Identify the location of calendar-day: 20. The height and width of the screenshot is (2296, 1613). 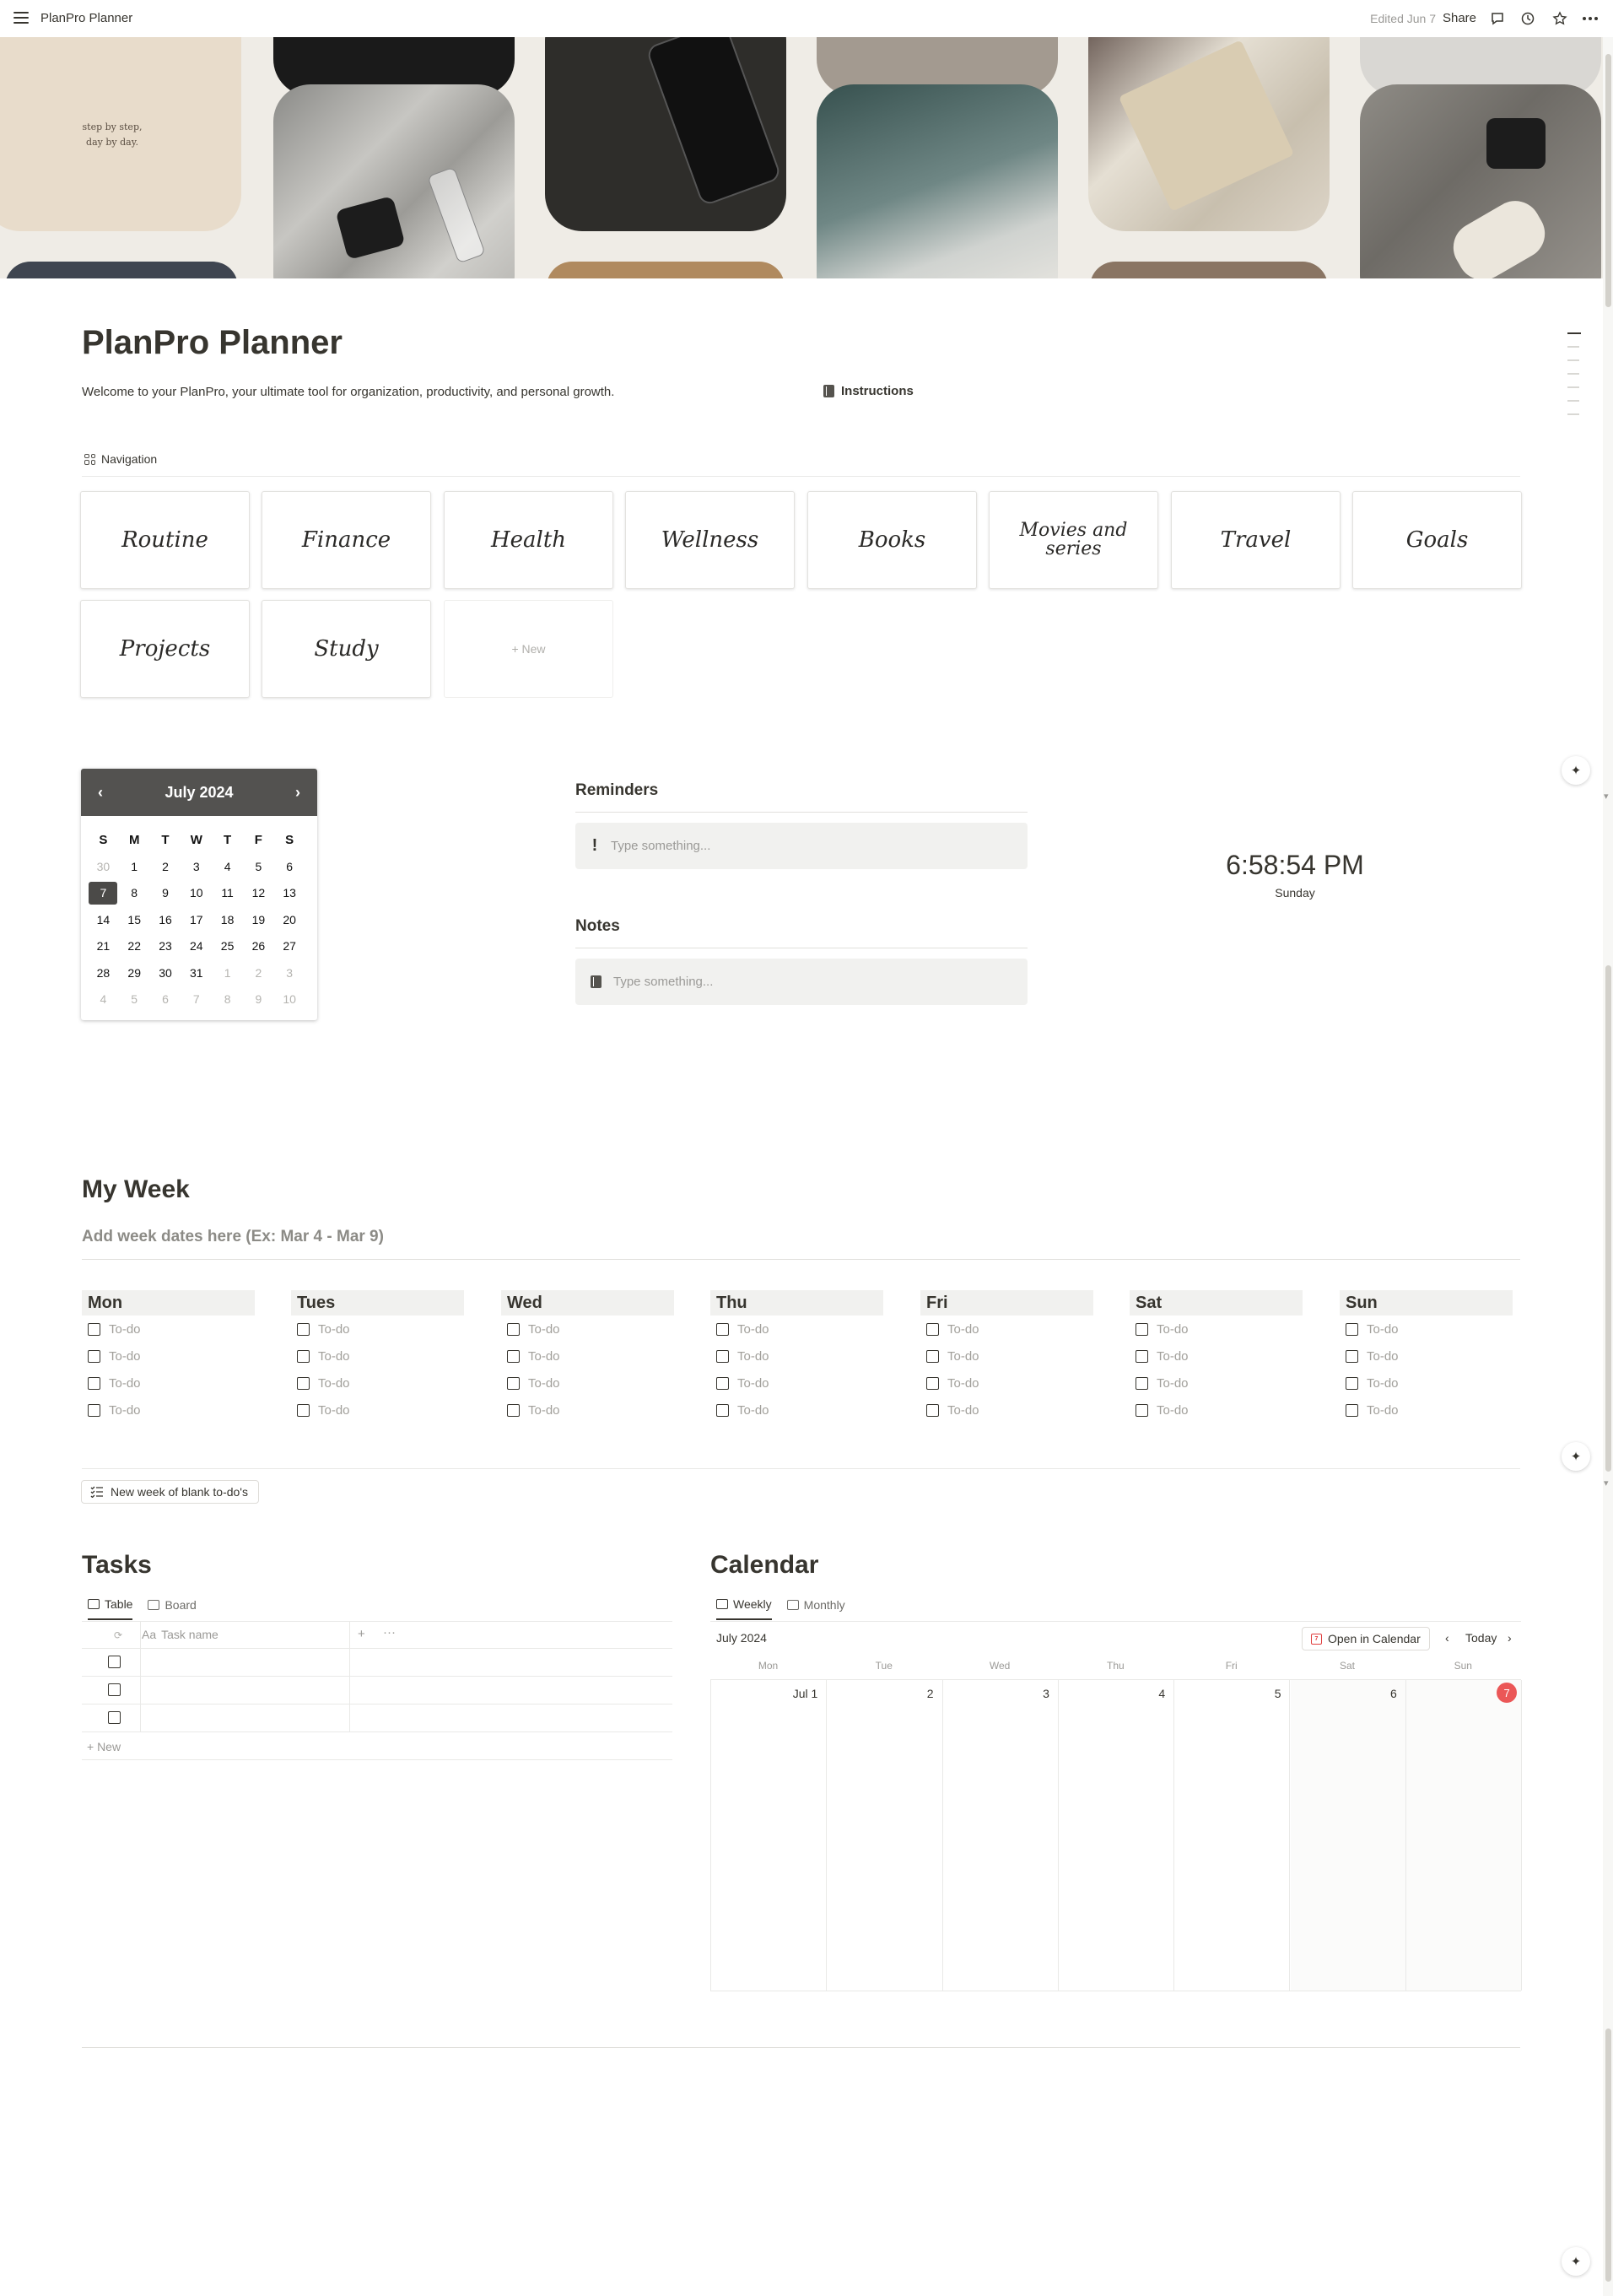
(289, 919).